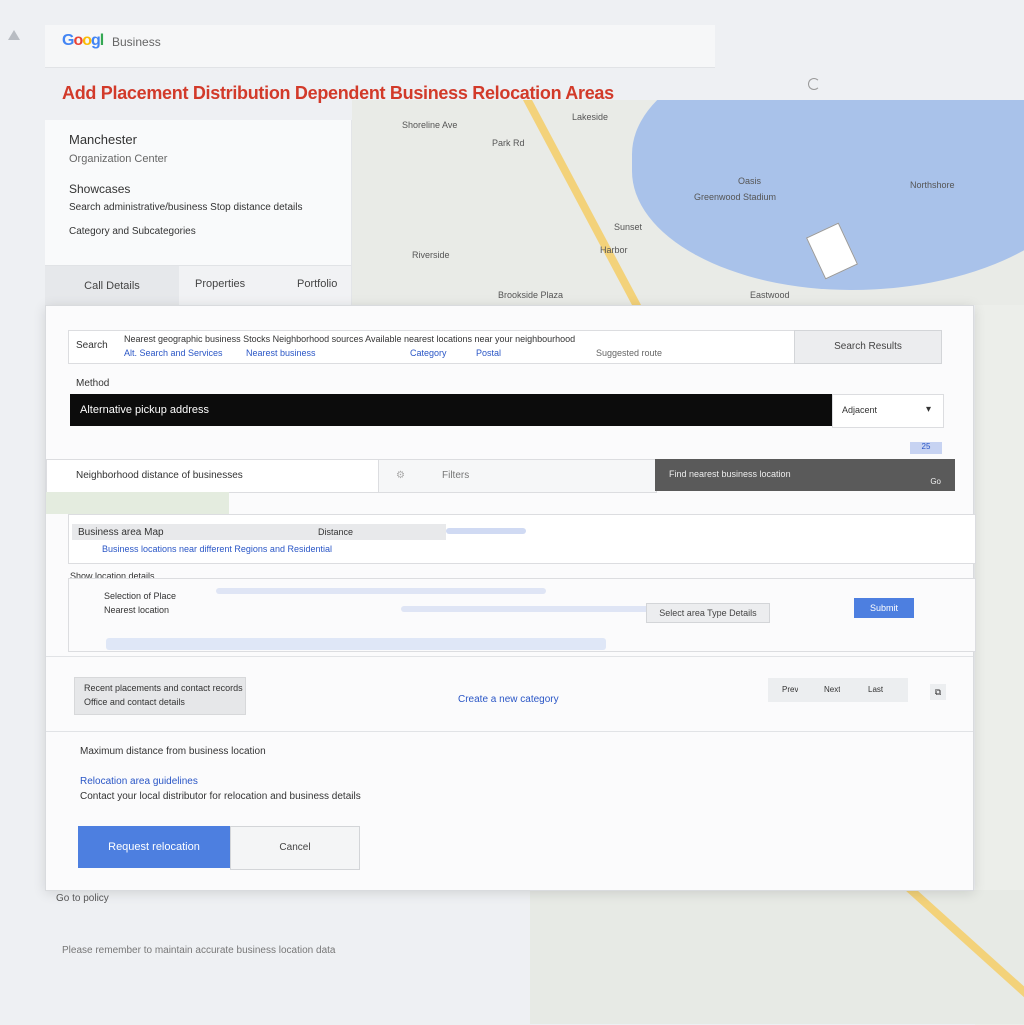 This screenshot has height=1025, width=1024. Describe the element at coordinates (456, 475) in the screenshot. I see `filter-label: Filters` at that location.